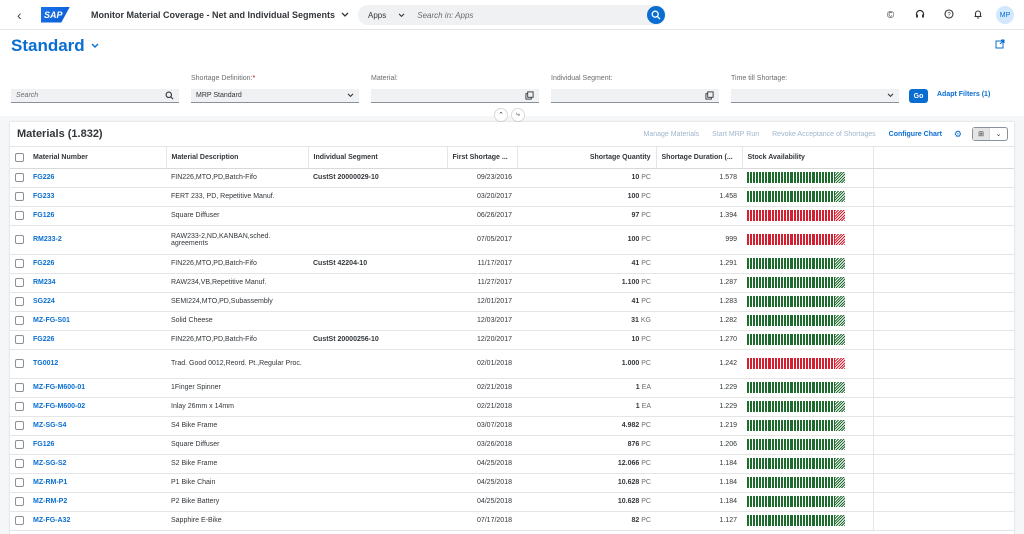 The image size is (1024, 534). Describe the element at coordinates (824, 134) in the screenshot. I see `revoke-acceptance-button: Revoke Acceptance of Shortages` at that location.